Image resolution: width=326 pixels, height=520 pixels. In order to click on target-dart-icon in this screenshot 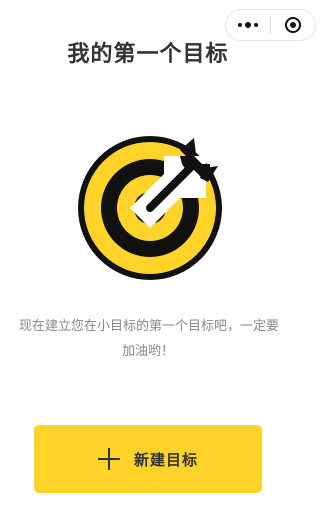, I will do `click(150, 208)`.